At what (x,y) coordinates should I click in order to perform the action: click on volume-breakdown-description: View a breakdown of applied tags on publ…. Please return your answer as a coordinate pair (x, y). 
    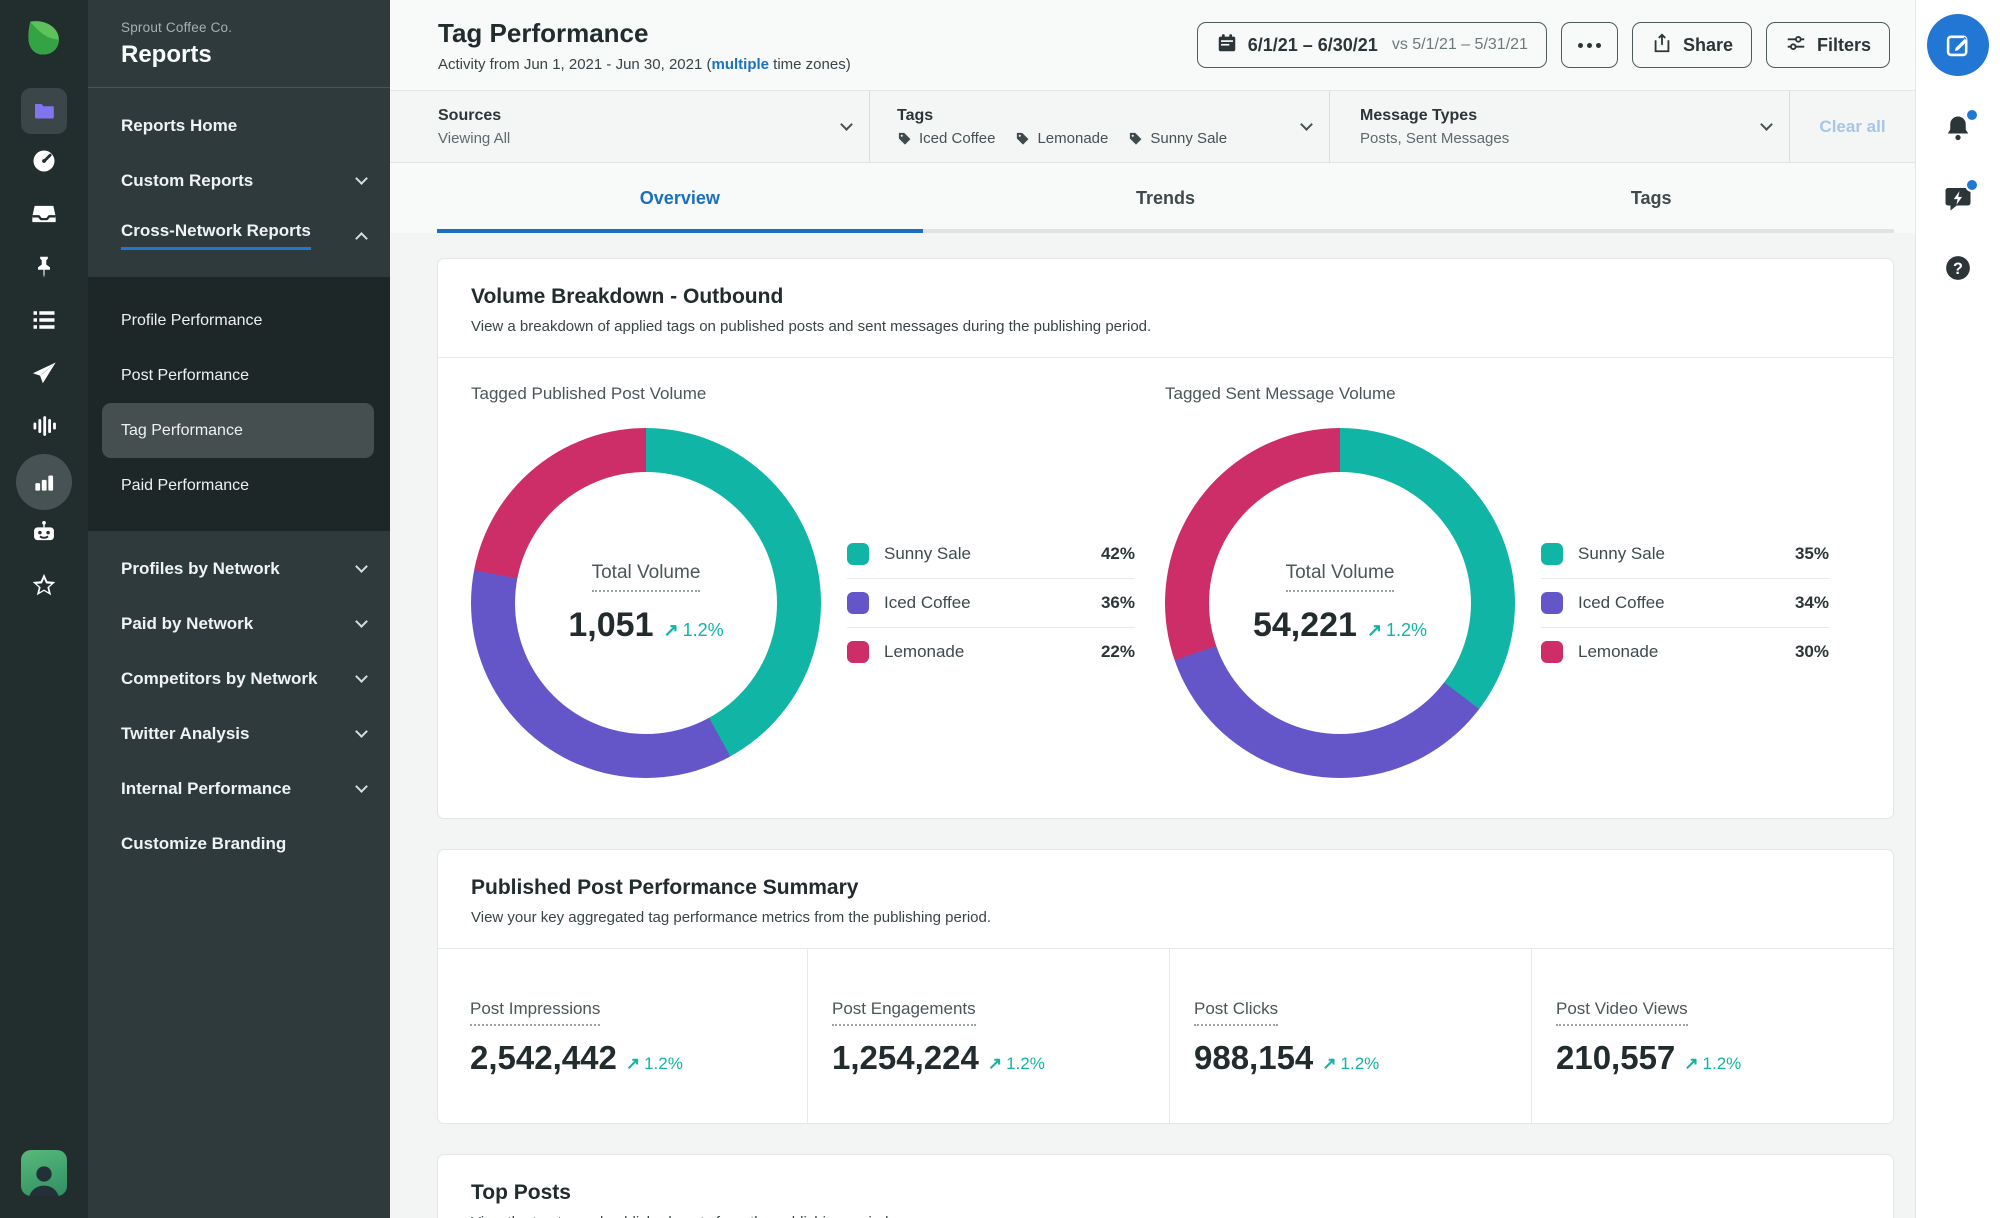
    Looking at the image, I should click on (811, 326).